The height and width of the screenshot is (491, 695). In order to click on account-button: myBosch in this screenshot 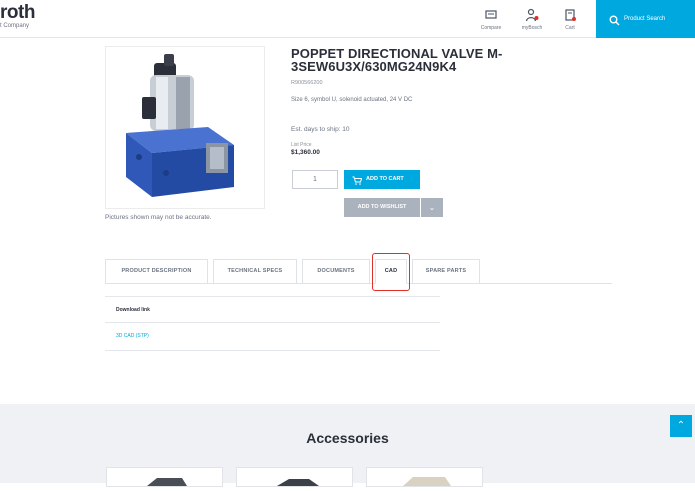, I will do `click(532, 19)`.